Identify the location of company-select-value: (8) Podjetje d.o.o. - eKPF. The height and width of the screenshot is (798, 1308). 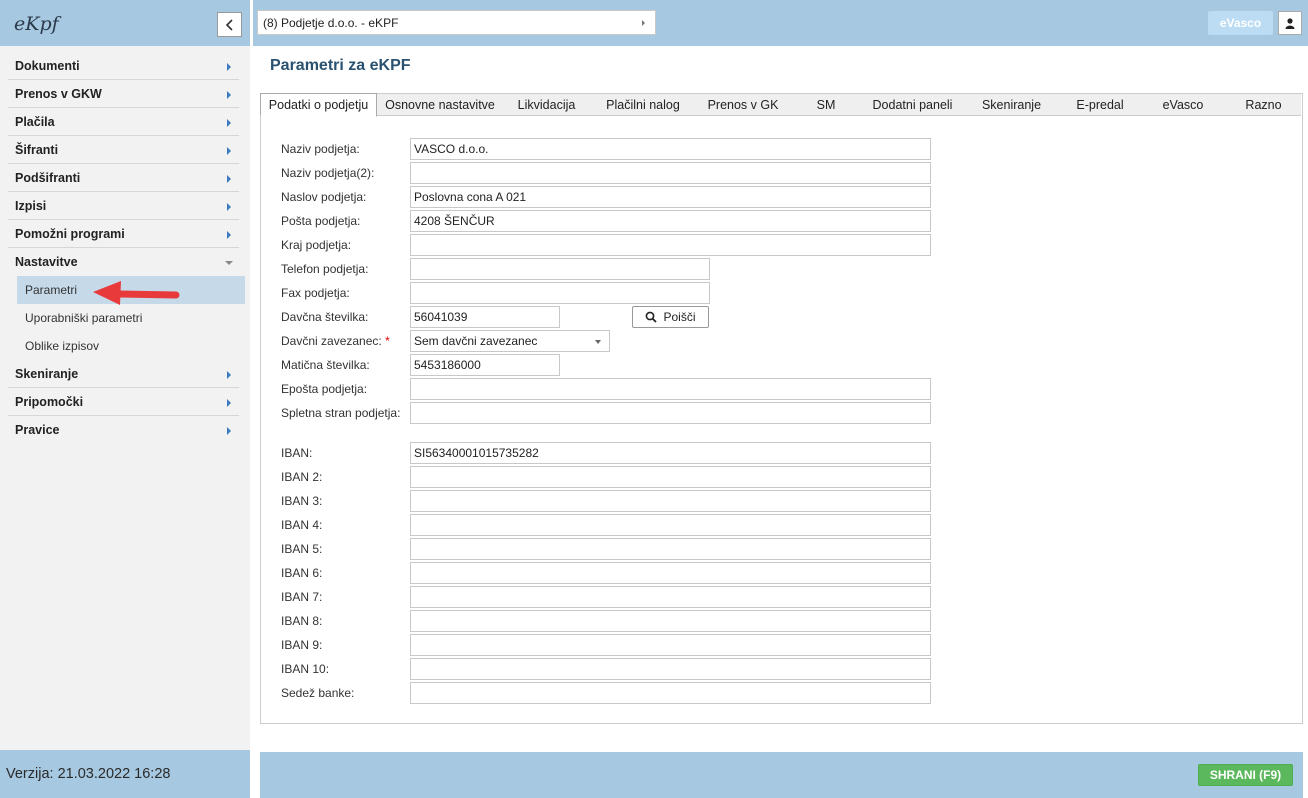
(331, 23).